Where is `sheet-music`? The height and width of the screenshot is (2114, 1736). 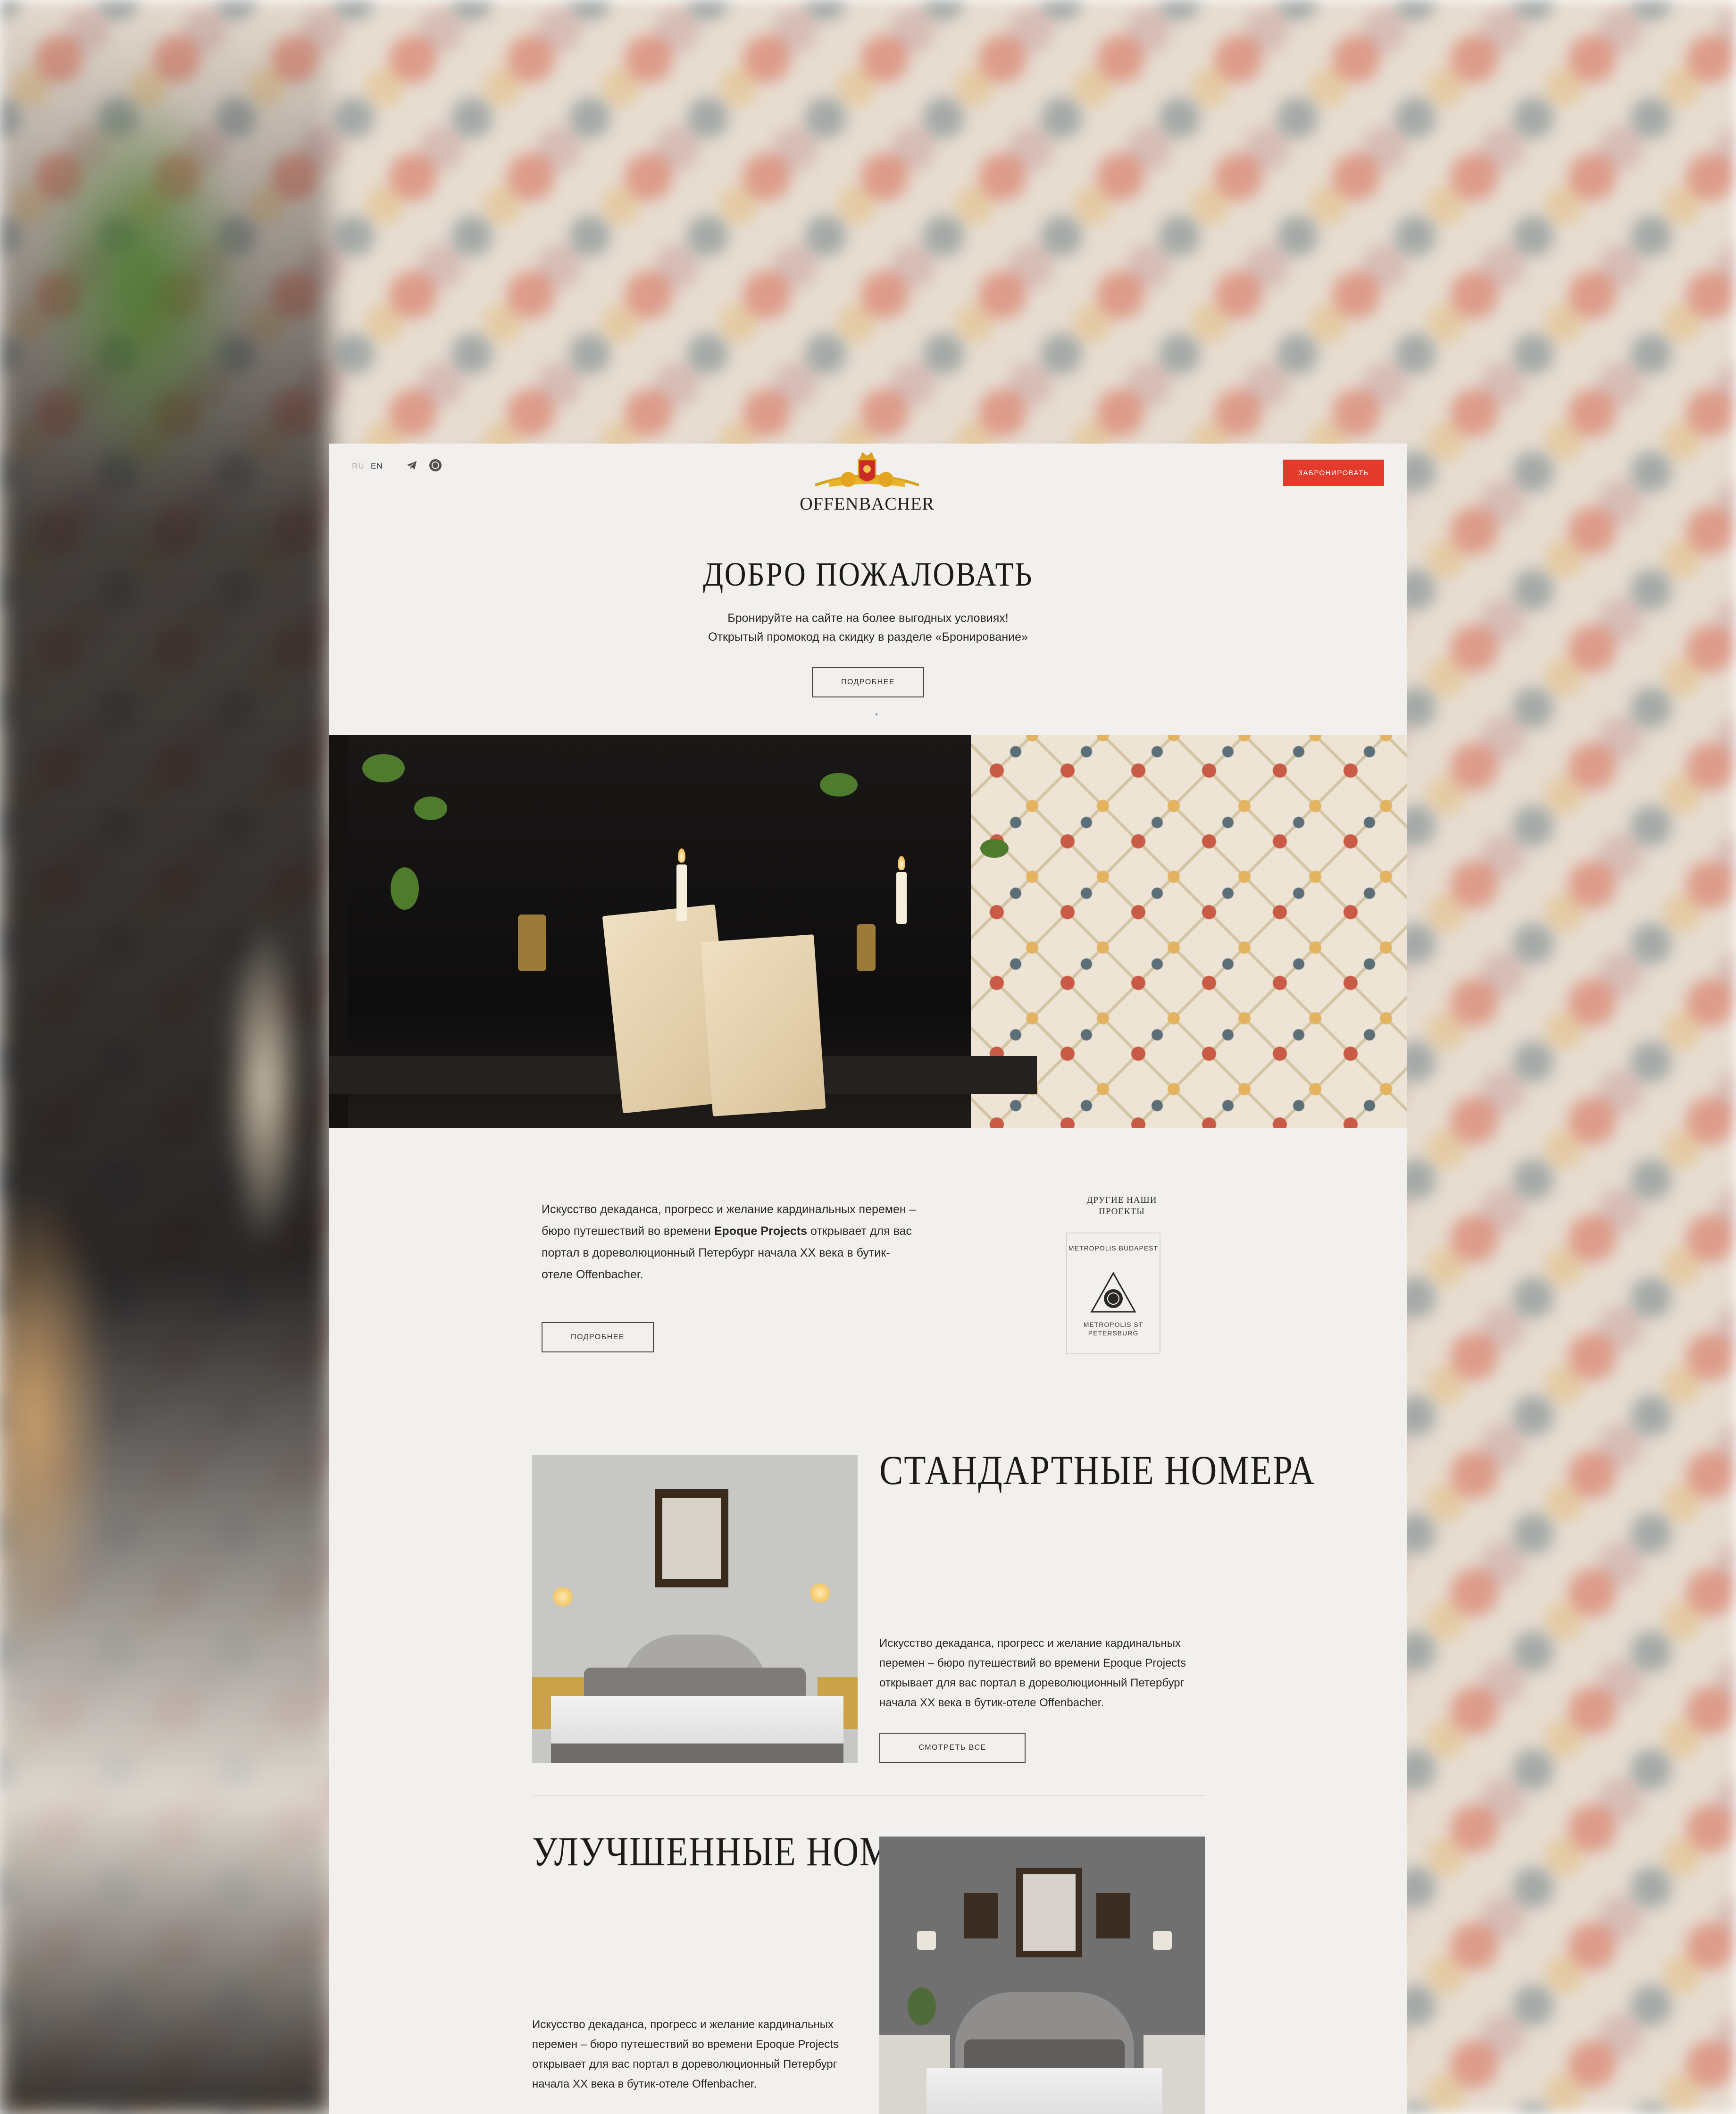
sheet-music is located at coordinates (764, 1025).